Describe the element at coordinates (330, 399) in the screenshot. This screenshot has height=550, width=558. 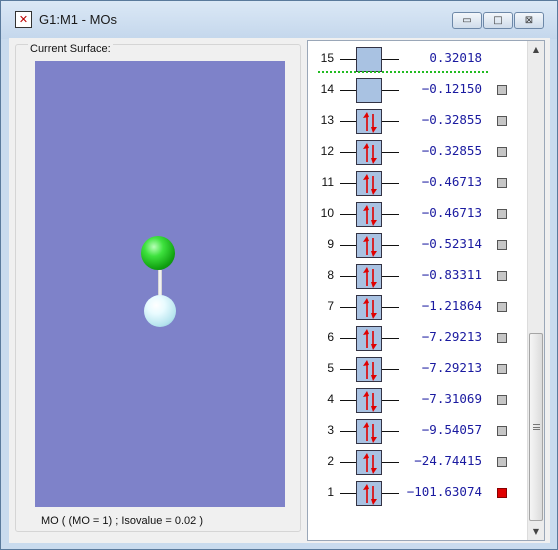
I see `mo-index: 4` at that location.